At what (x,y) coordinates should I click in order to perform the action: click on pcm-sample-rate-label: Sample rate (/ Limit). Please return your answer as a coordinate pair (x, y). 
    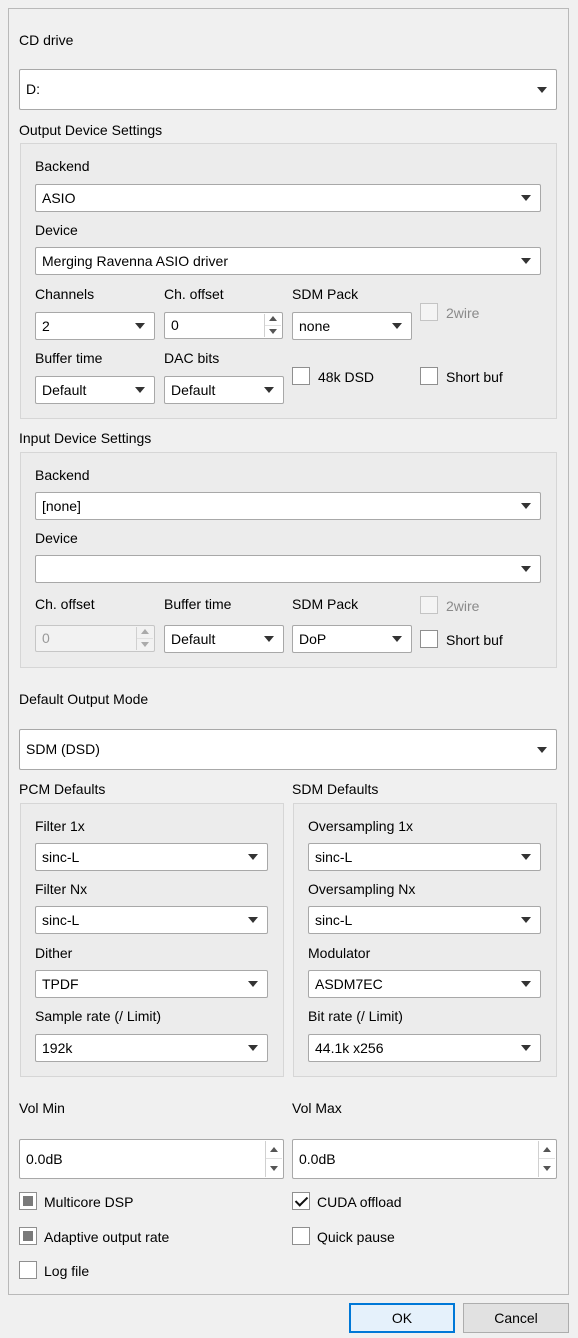
    Looking at the image, I should click on (98, 1016).